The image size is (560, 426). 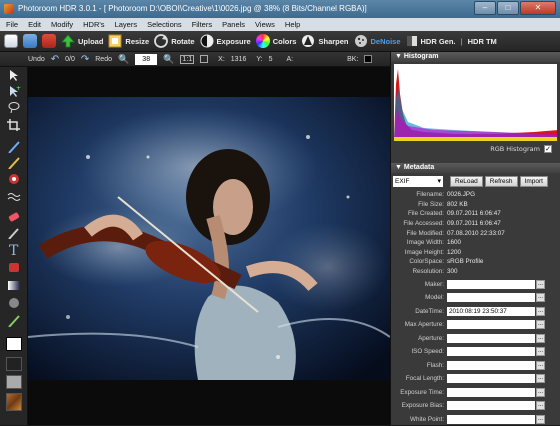 What do you see at coordinates (482, 41) in the screenshot?
I see `hdr-tm-button: HDR TM` at bounding box center [482, 41].